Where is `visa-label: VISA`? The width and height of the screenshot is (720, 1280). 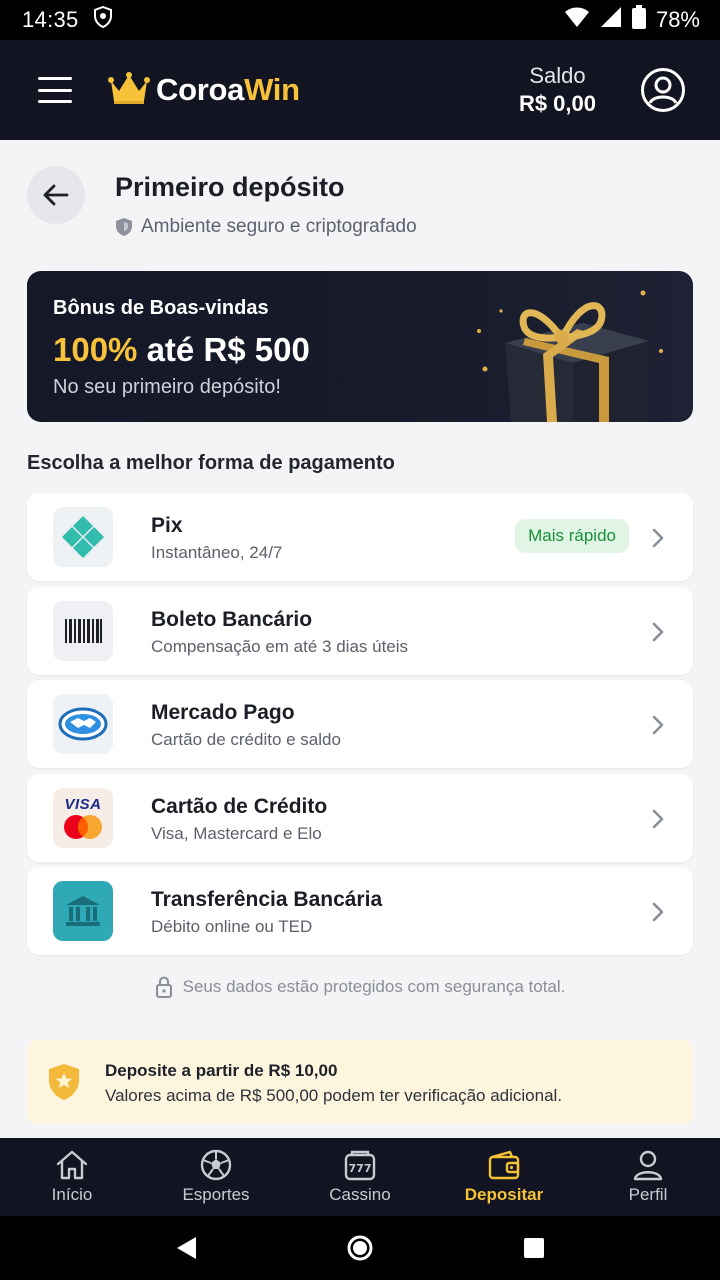
visa-label: VISA is located at coordinates (83, 804).